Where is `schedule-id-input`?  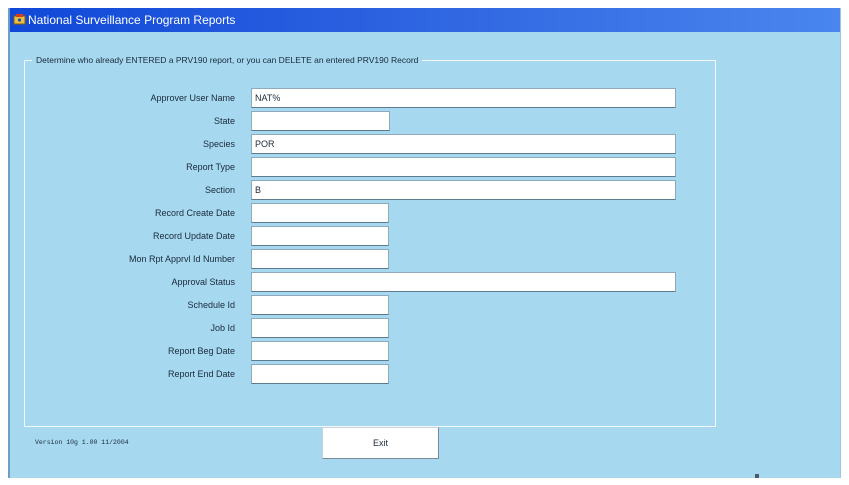 schedule-id-input is located at coordinates (320, 305).